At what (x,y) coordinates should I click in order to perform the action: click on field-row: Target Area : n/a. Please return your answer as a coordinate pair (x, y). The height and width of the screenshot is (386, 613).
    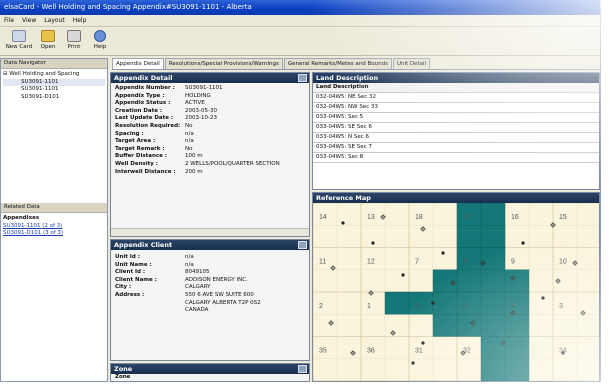
    Looking at the image, I should click on (210, 142).